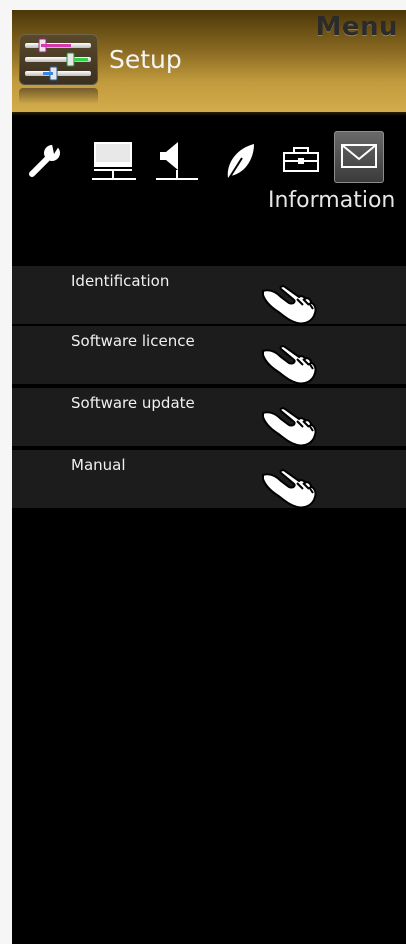 Image resolution: width=406 pixels, height=944 pixels. I want to click on list-item-software-licence: Software licence, so click(209, 356).